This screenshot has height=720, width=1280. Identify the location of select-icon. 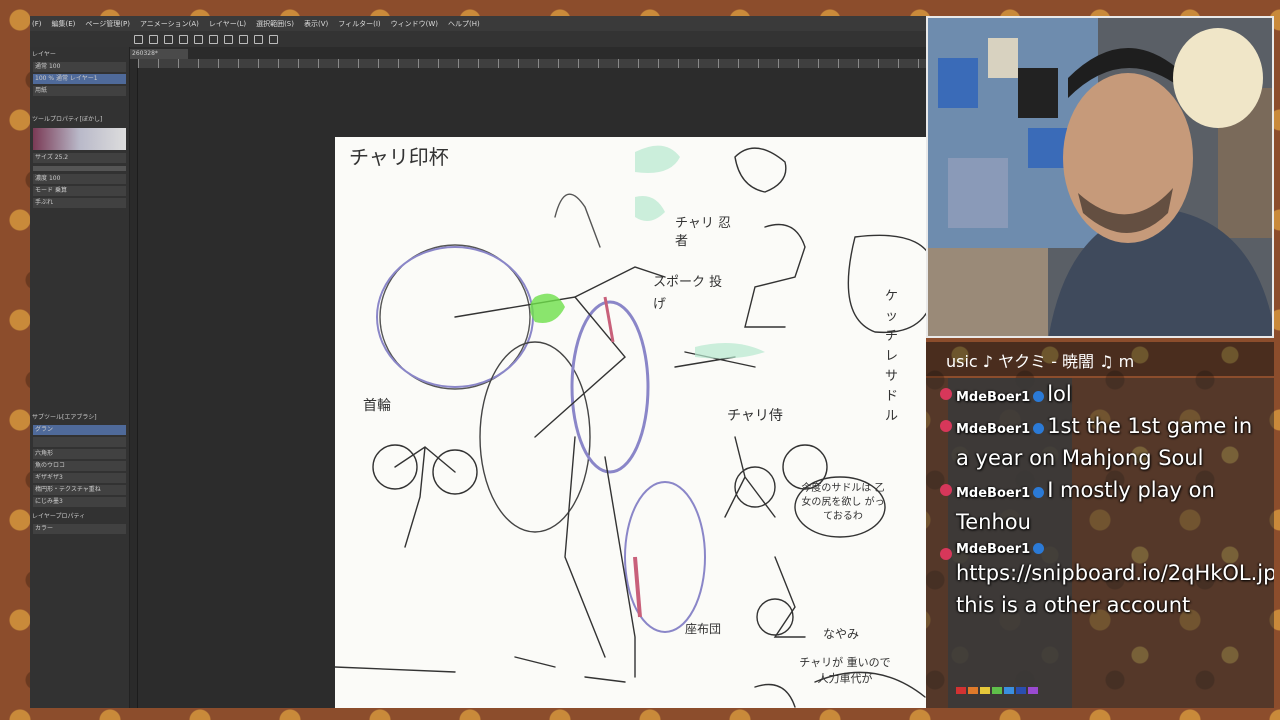
(243, 39).